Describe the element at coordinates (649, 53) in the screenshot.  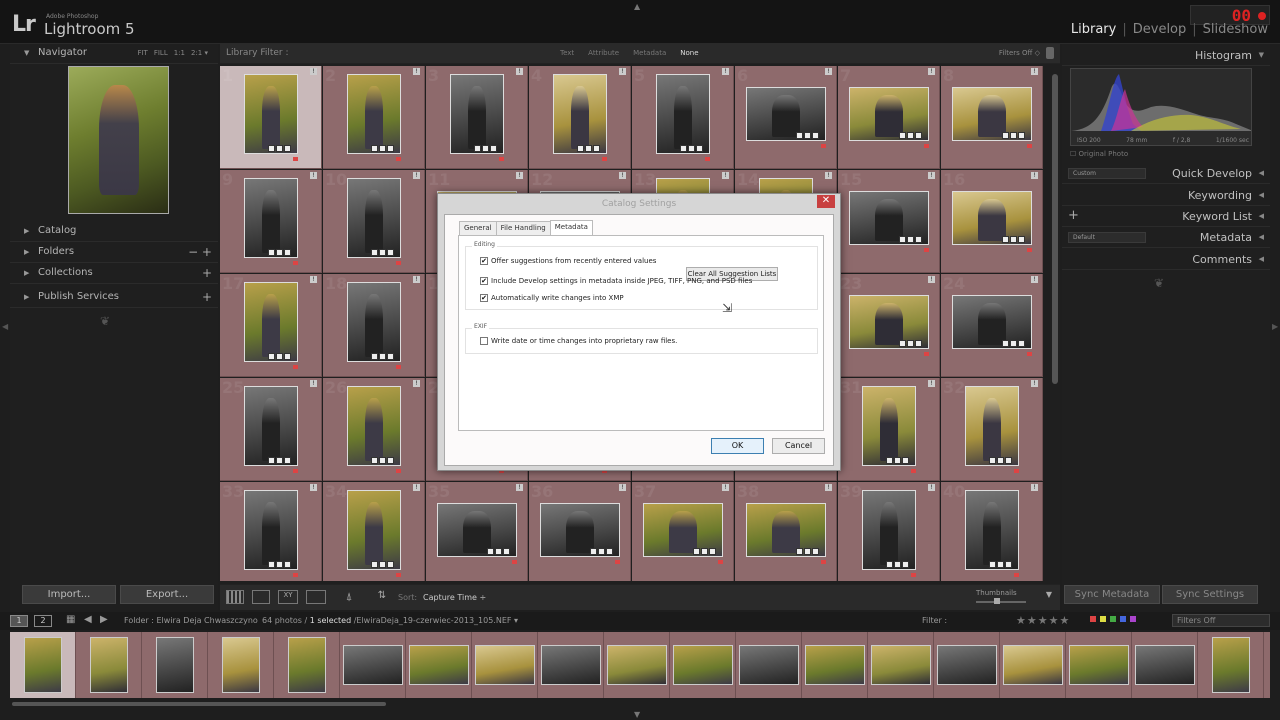
I see `filter-tab-metadata: Metadata` at that location.